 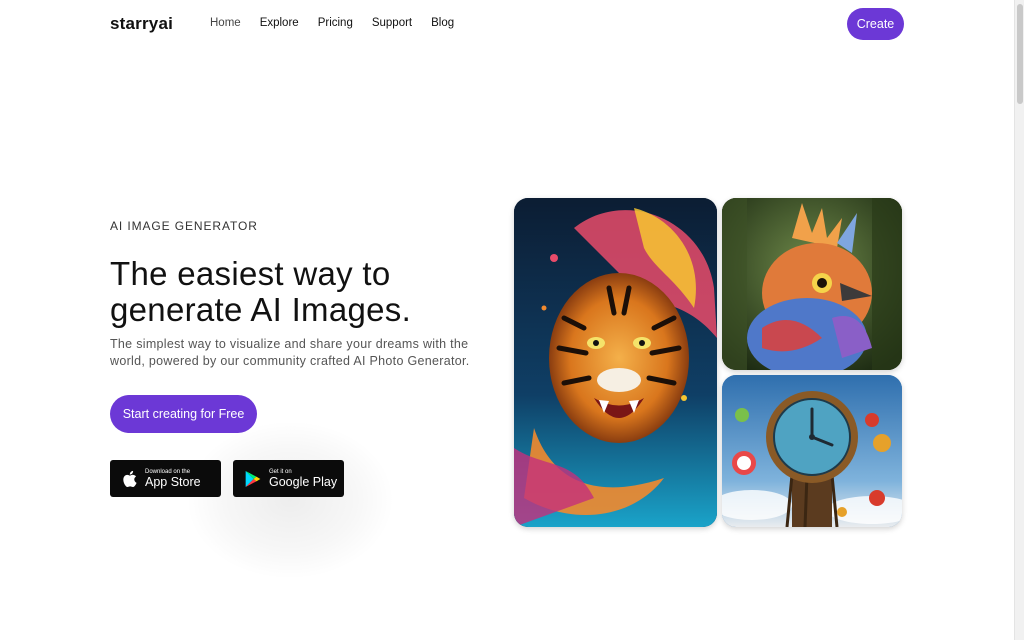 What do you see at coordinates (225, 23) in the screenshot?
I see `nav-home: Home` at bounding box center [225, 23].